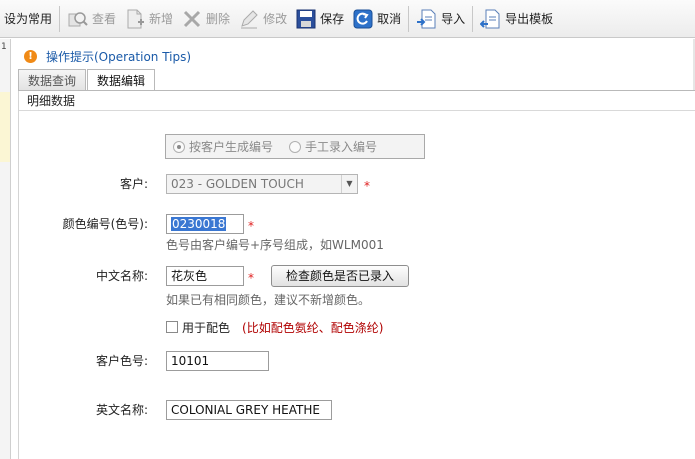 This screenshot has height=459, width=695. Describe the element at coordinates (5, 127) in the screenshot. I see `left-strip-highlight` at that location.